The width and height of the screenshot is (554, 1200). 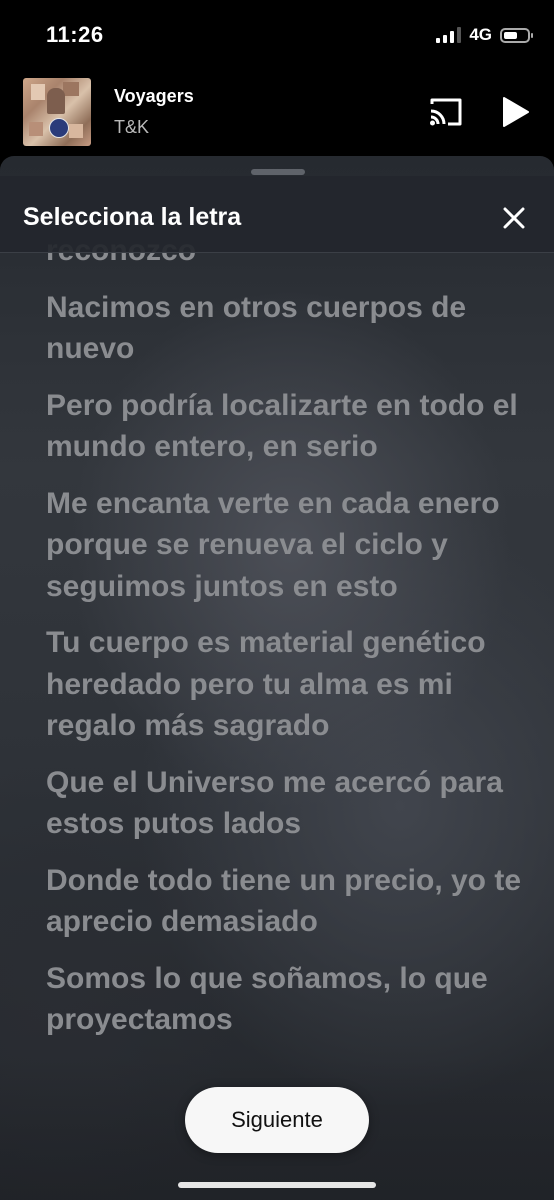 What do you see at coordinates (449, 35) in the screenshot?
I see `signal-icon` at bounding box center [449, 35].